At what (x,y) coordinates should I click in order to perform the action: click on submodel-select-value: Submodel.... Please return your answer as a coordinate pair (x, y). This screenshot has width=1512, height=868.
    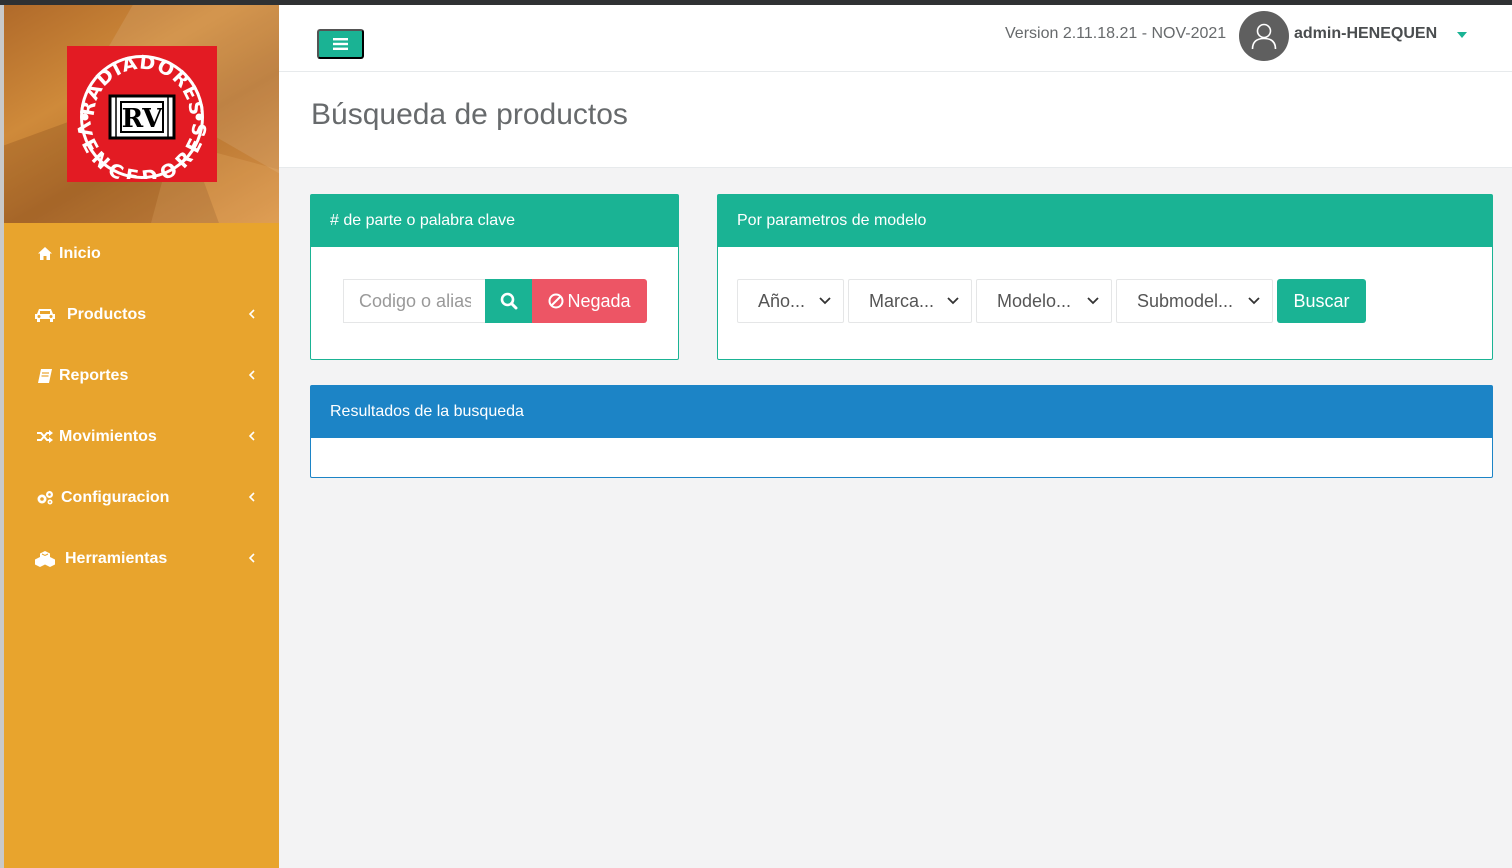
    Looking at the image, I should click on (1185, 300).